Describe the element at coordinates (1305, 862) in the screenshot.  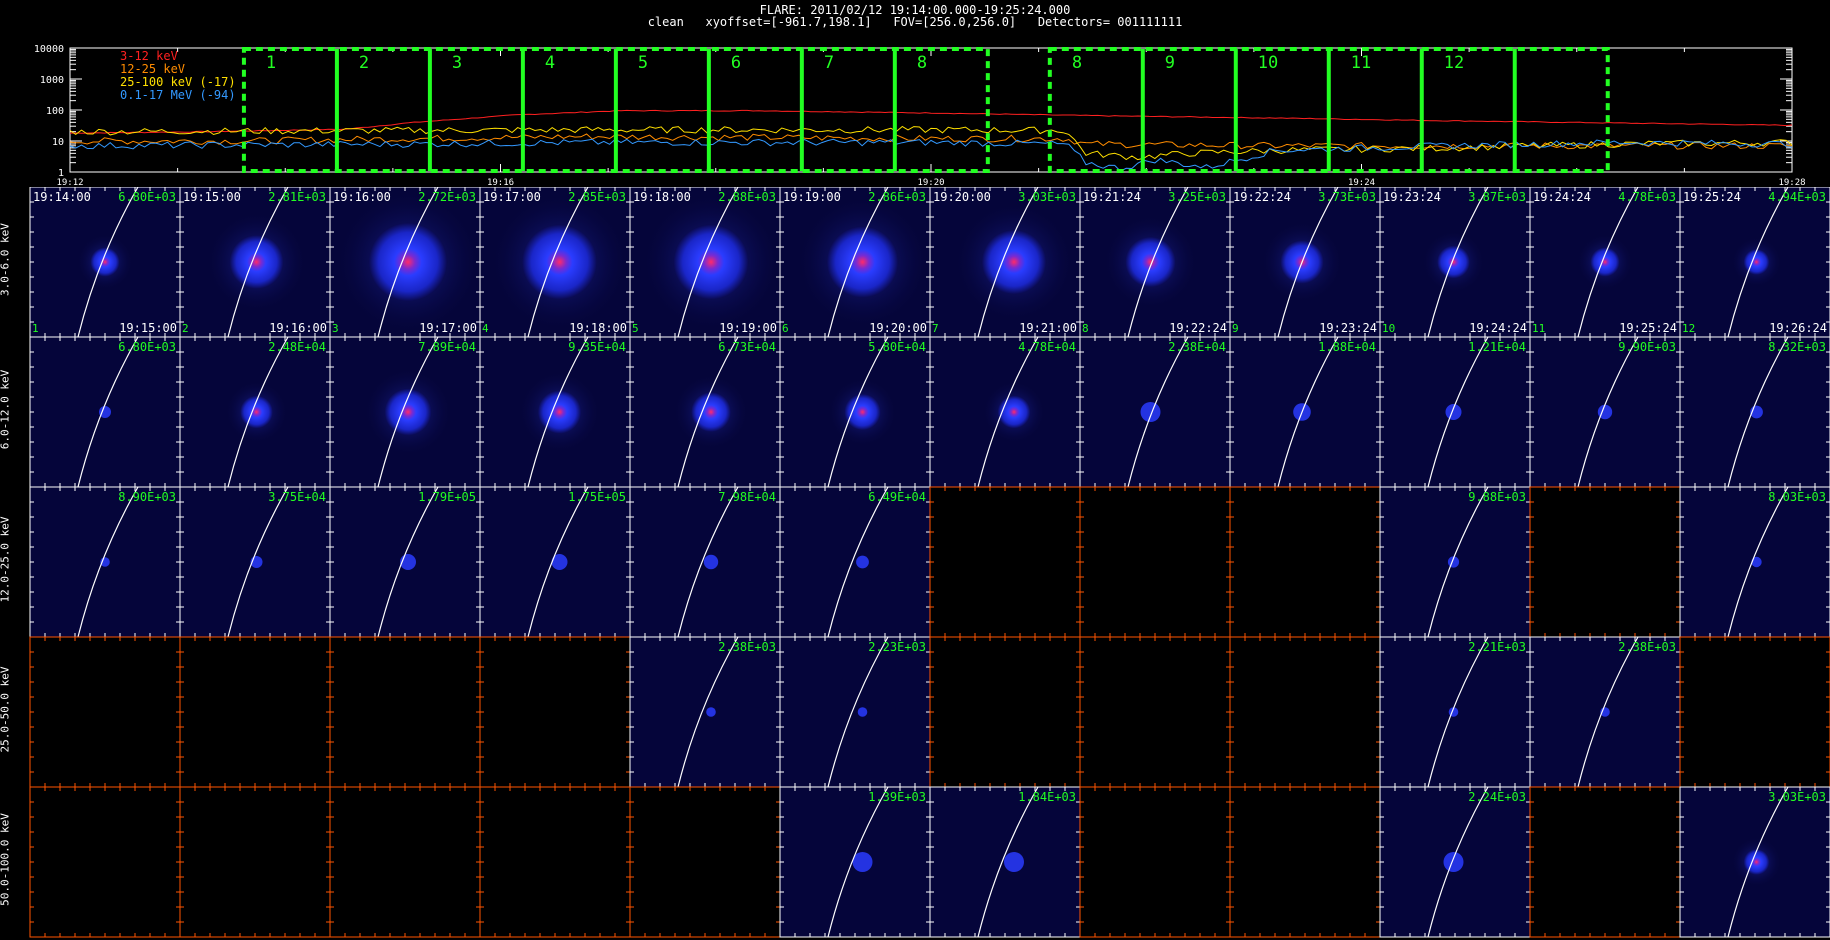
I see `image-panel-r5-c9` at that location.